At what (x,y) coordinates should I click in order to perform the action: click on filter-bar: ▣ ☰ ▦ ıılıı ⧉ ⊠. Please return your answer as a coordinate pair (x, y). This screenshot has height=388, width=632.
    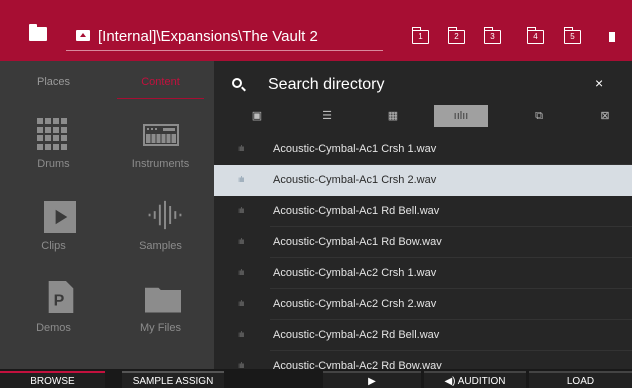
    Looking at the image, I should click on (423, 116).